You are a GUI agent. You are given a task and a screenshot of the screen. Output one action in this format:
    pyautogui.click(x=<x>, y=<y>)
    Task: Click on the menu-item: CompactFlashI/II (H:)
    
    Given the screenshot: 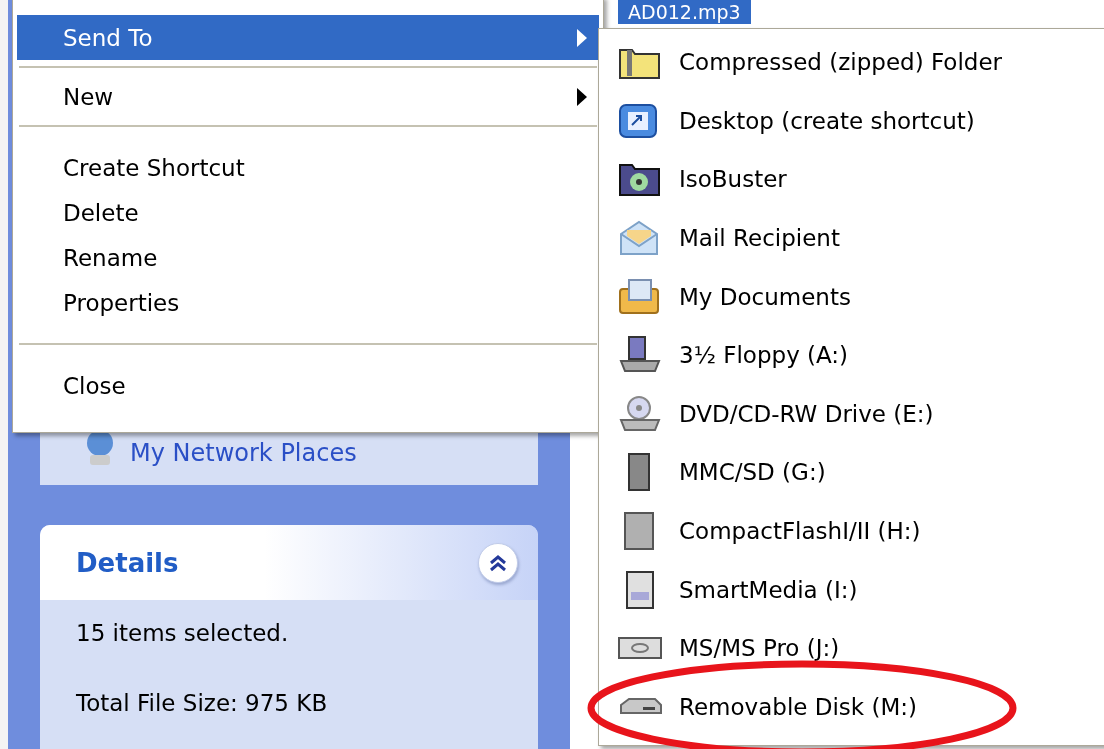 What is the action you would take?
    pyautogui.click(x=860, y=531)
    